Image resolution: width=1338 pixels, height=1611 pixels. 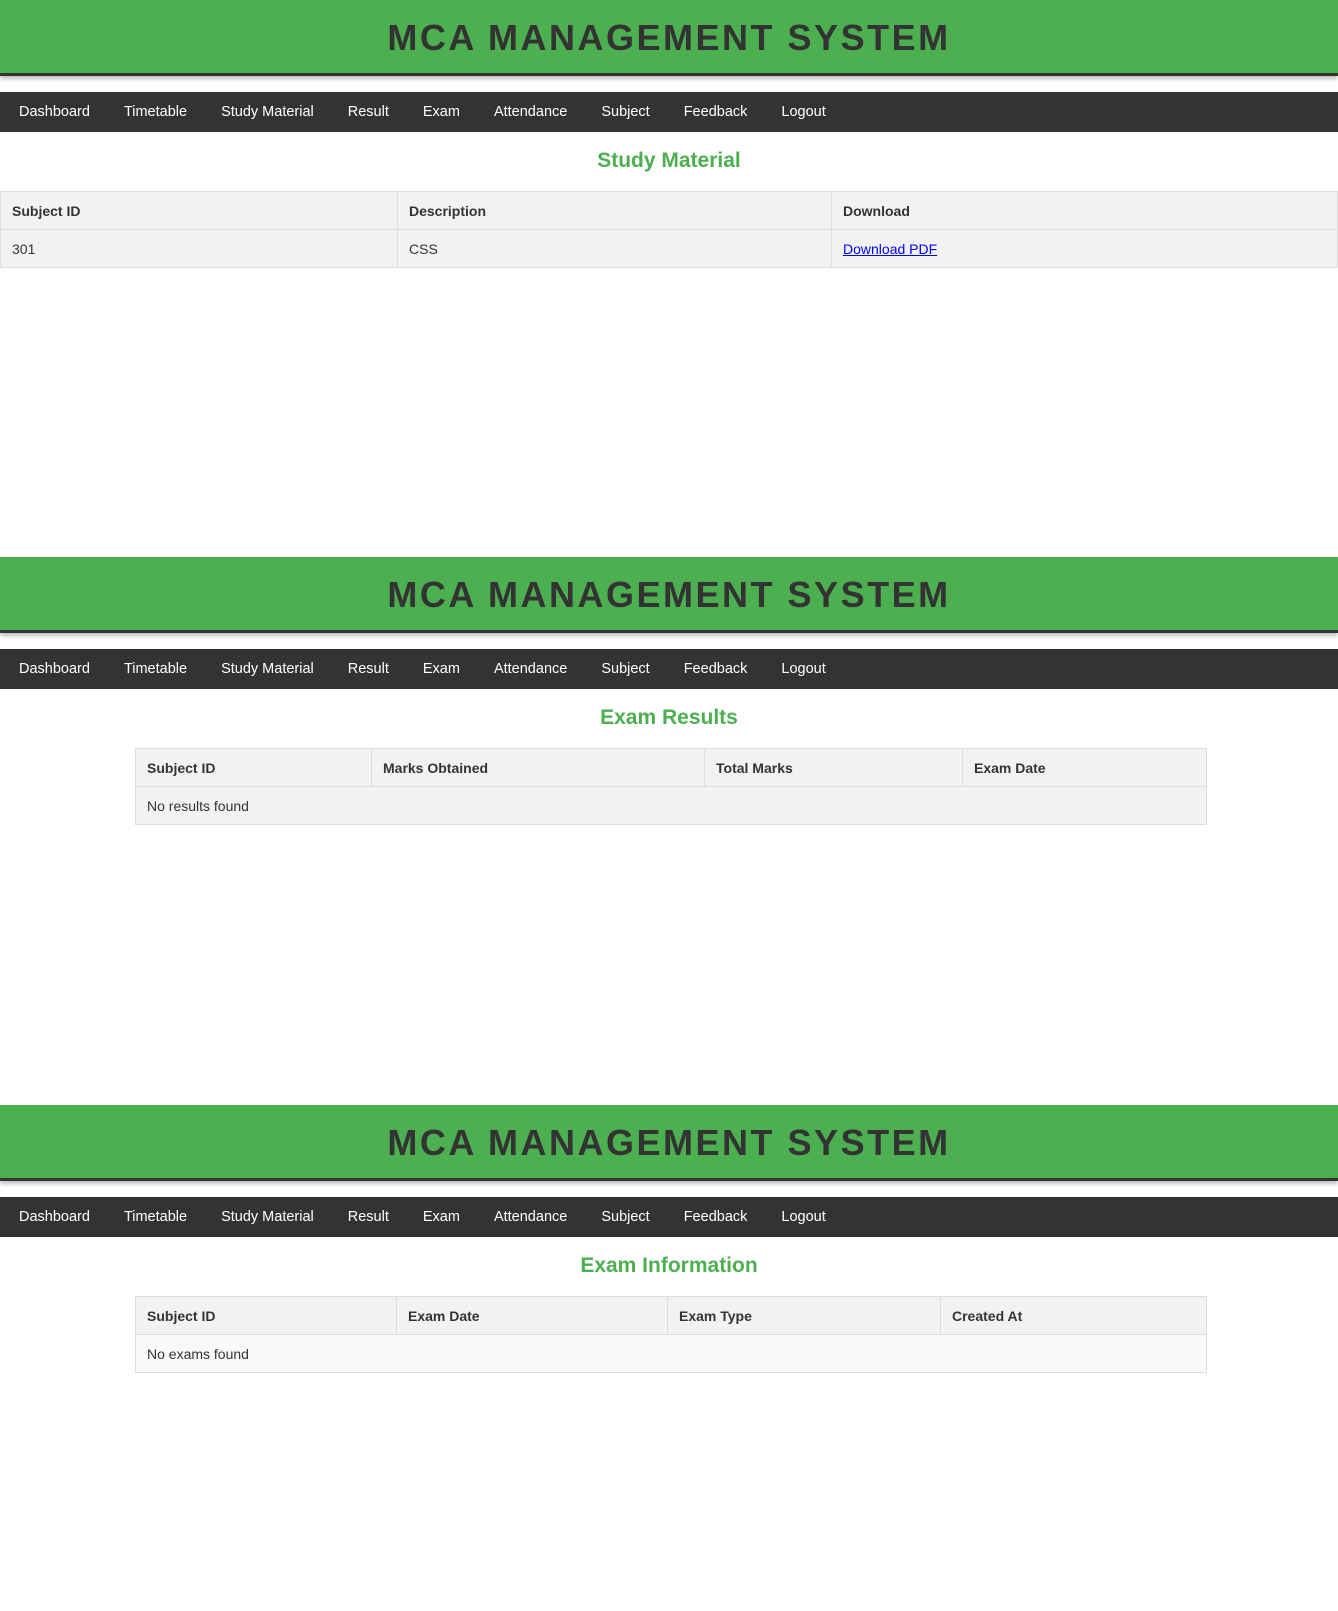 I want to click on page-title: Study Material, so click(x=669, y=160).